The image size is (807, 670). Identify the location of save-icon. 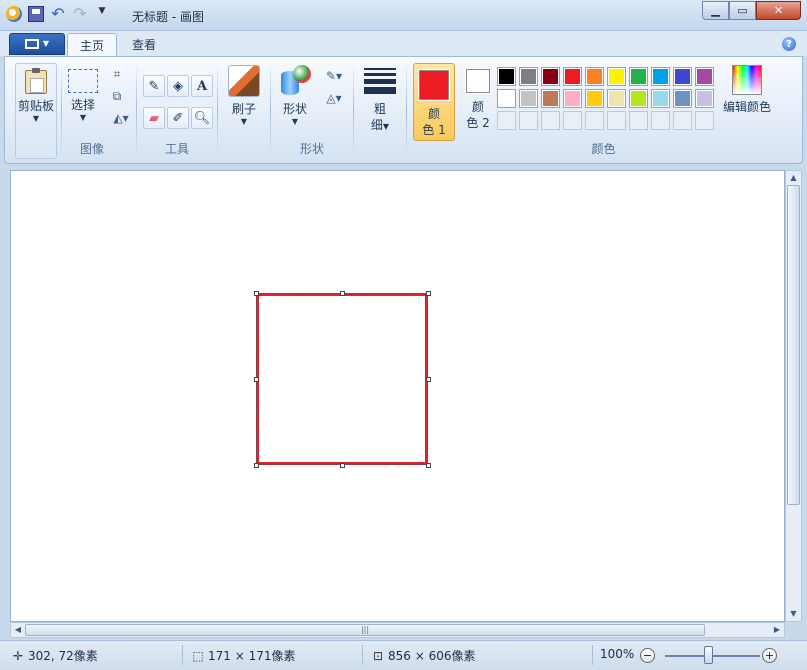
(36, 14).